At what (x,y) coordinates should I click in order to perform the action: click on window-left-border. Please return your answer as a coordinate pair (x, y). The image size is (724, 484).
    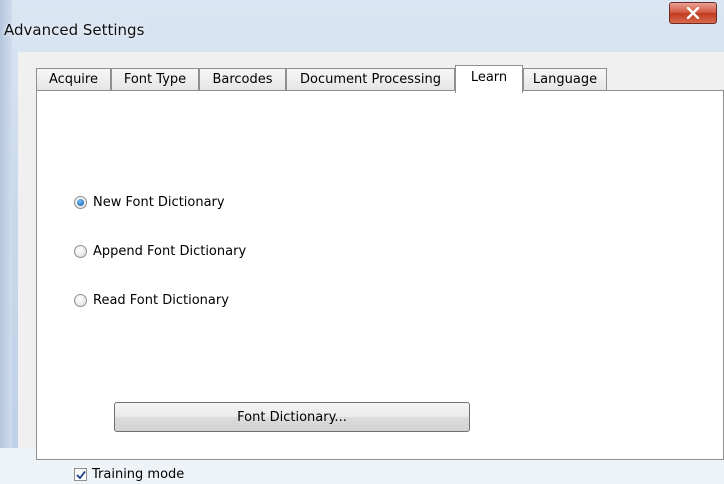
    Looking at the image, I should click on (6, 224).